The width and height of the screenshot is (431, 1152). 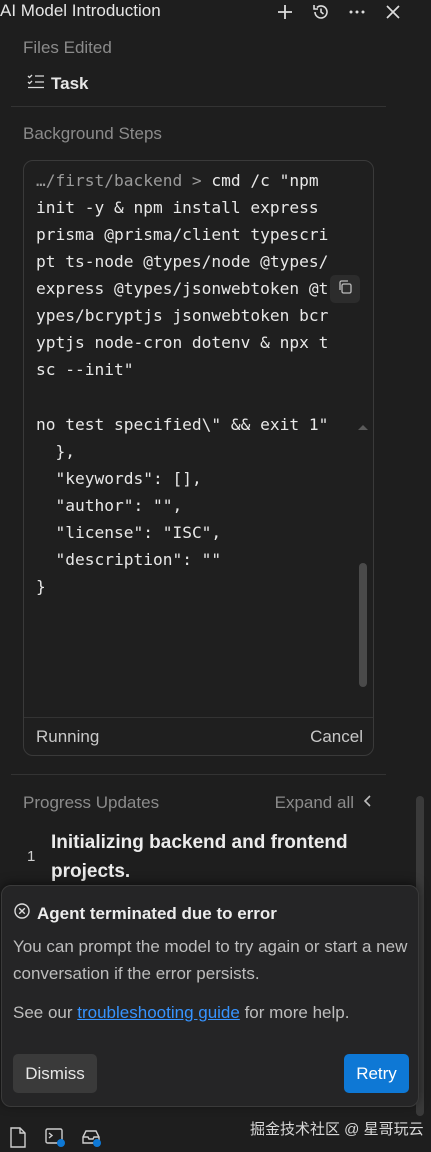 What do you see at coordinates (158, 1012) in the screenshot?
I see `troubleshooting-link: troubleshooting guide` at bounding box center [158, 1012].